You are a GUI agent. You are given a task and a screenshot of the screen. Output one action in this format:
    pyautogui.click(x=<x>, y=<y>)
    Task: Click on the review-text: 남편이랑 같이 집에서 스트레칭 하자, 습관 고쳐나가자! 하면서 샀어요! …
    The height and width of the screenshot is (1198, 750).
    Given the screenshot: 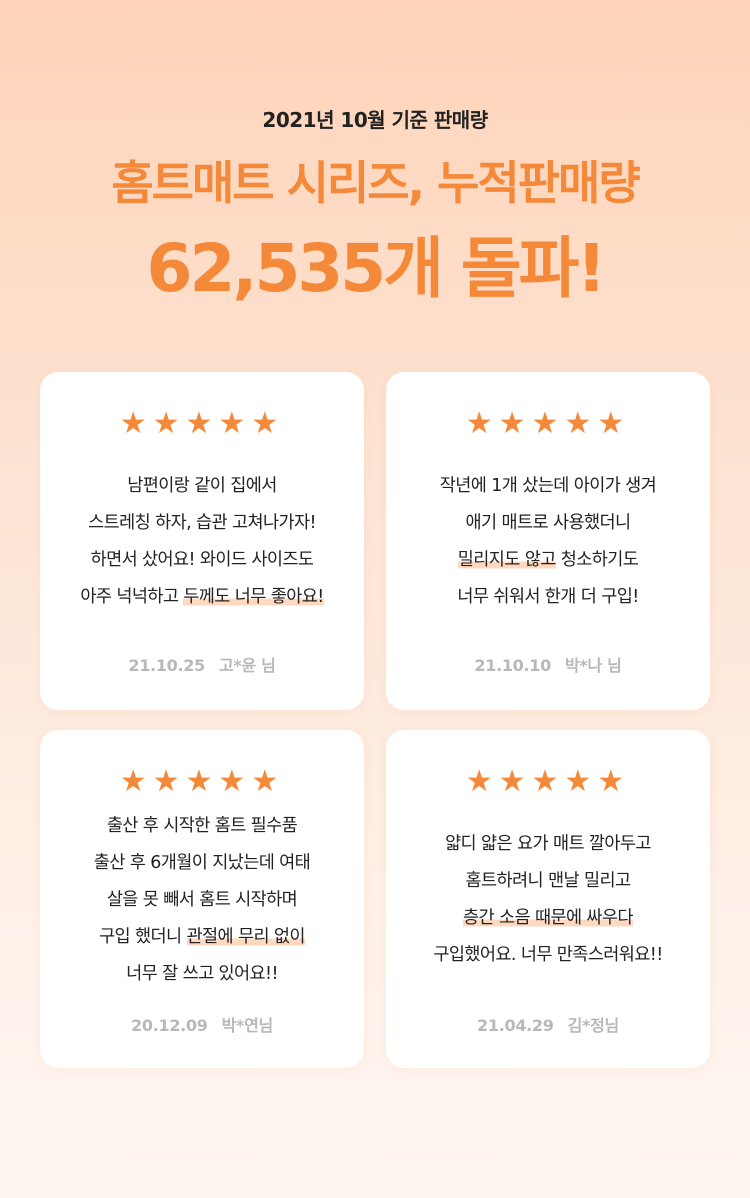 What is the action you would take?
    pyautogui.click(x=202, y=542)
    